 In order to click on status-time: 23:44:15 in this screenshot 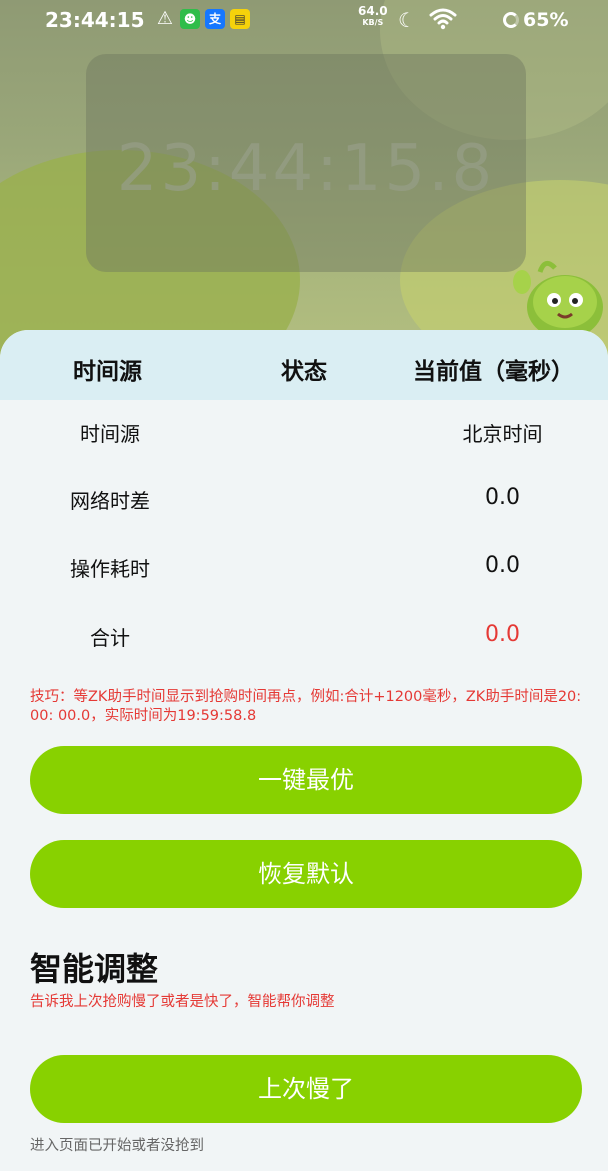, I will do `click(95, 20)`.